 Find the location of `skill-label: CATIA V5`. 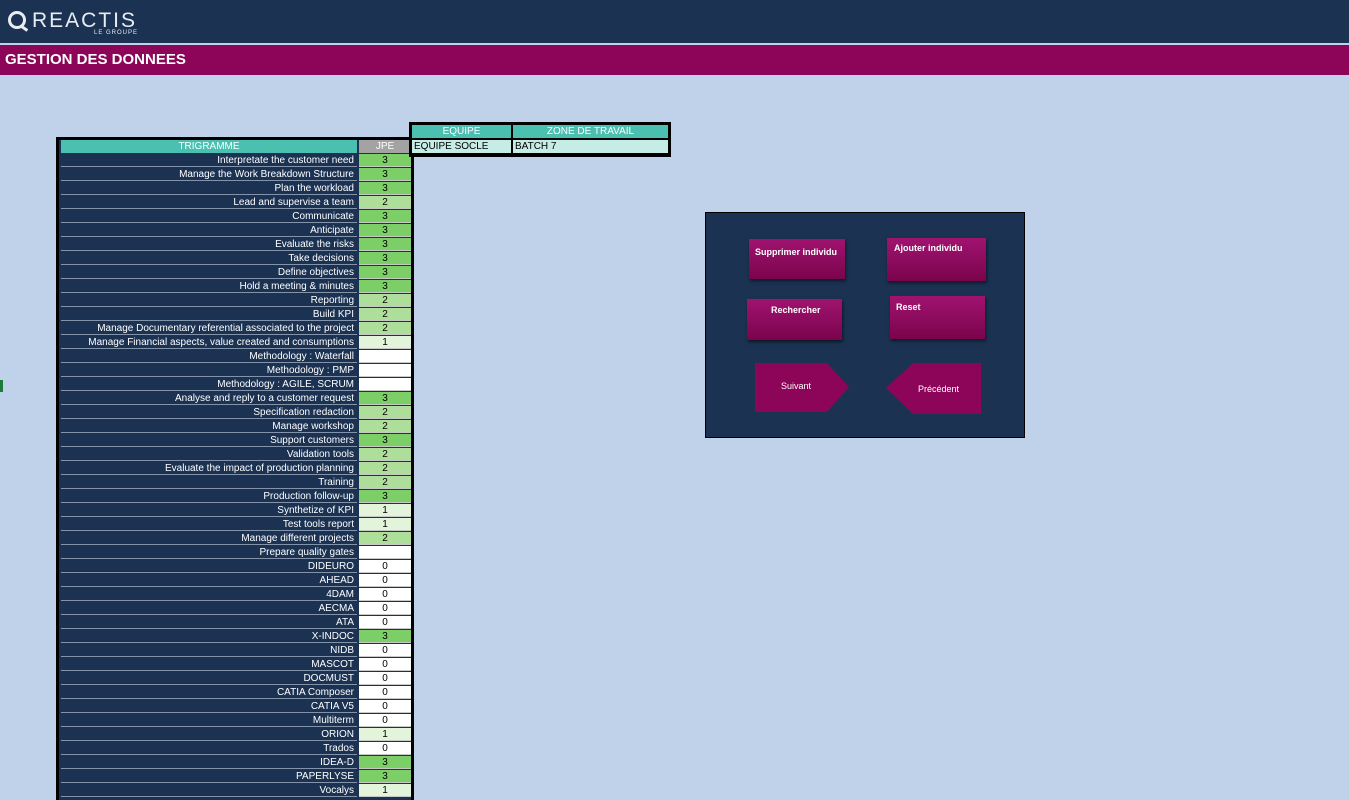

skill-label: CATIA V5 is located at coordinates (209, 706).